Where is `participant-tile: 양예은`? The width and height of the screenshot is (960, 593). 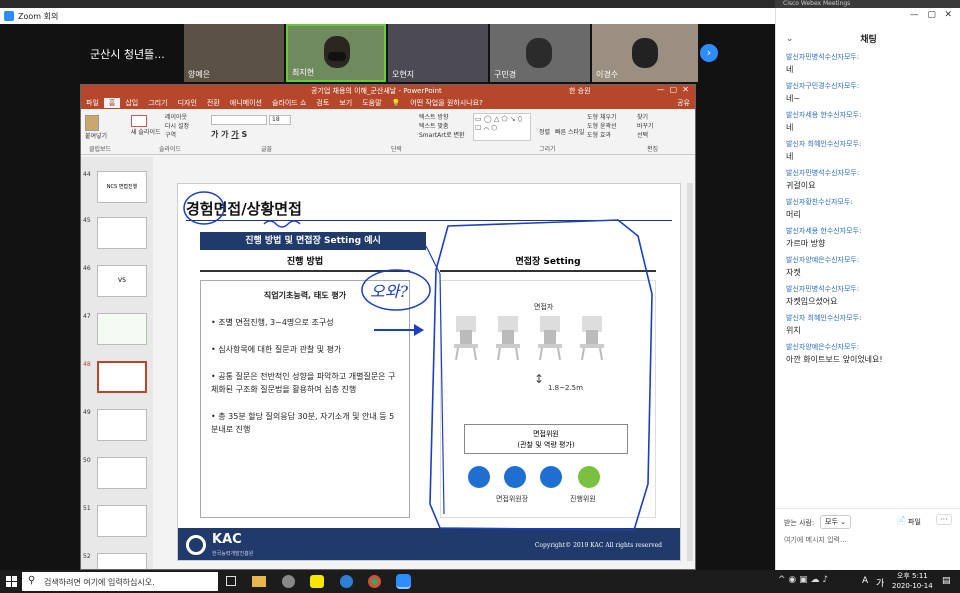 participant-tile: 양예은 is located at coordinates (234, 53).